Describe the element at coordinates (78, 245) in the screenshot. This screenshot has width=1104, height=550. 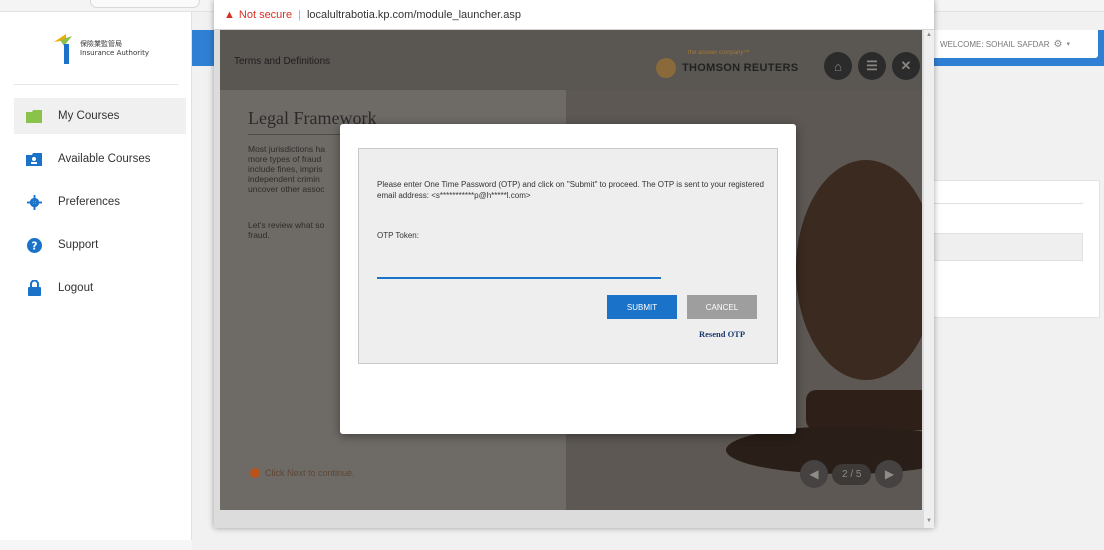
I see `sidebar-item-label: Support` at that location.